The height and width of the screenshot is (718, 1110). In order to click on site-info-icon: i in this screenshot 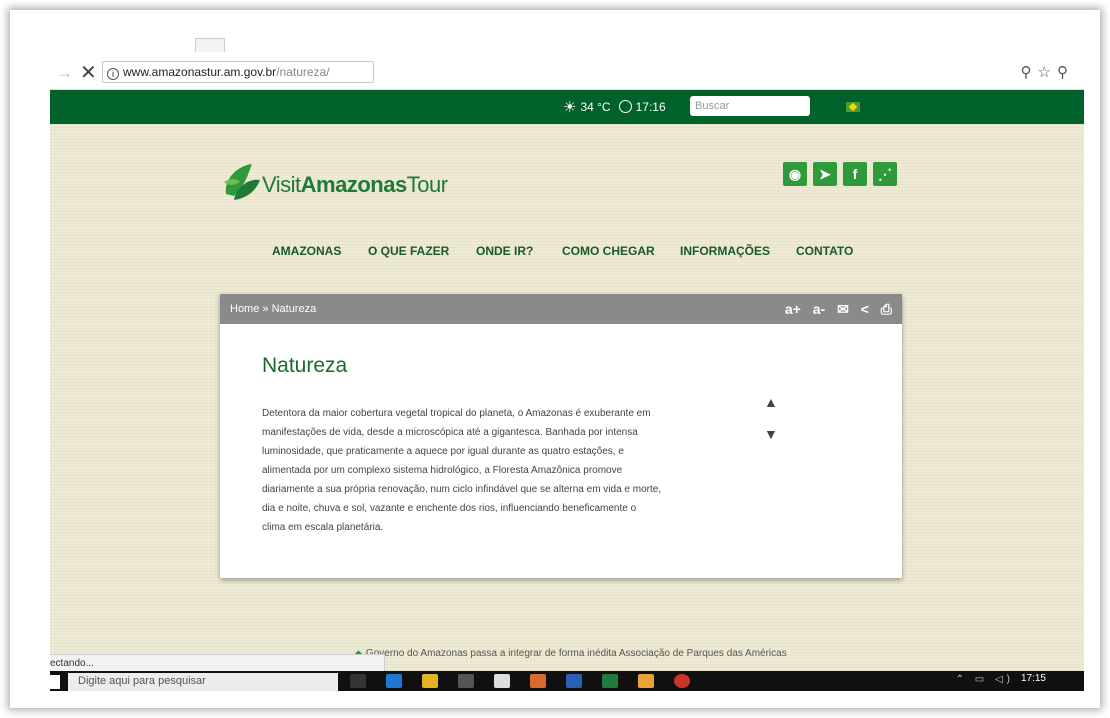, I will do `click(113, 74)`.